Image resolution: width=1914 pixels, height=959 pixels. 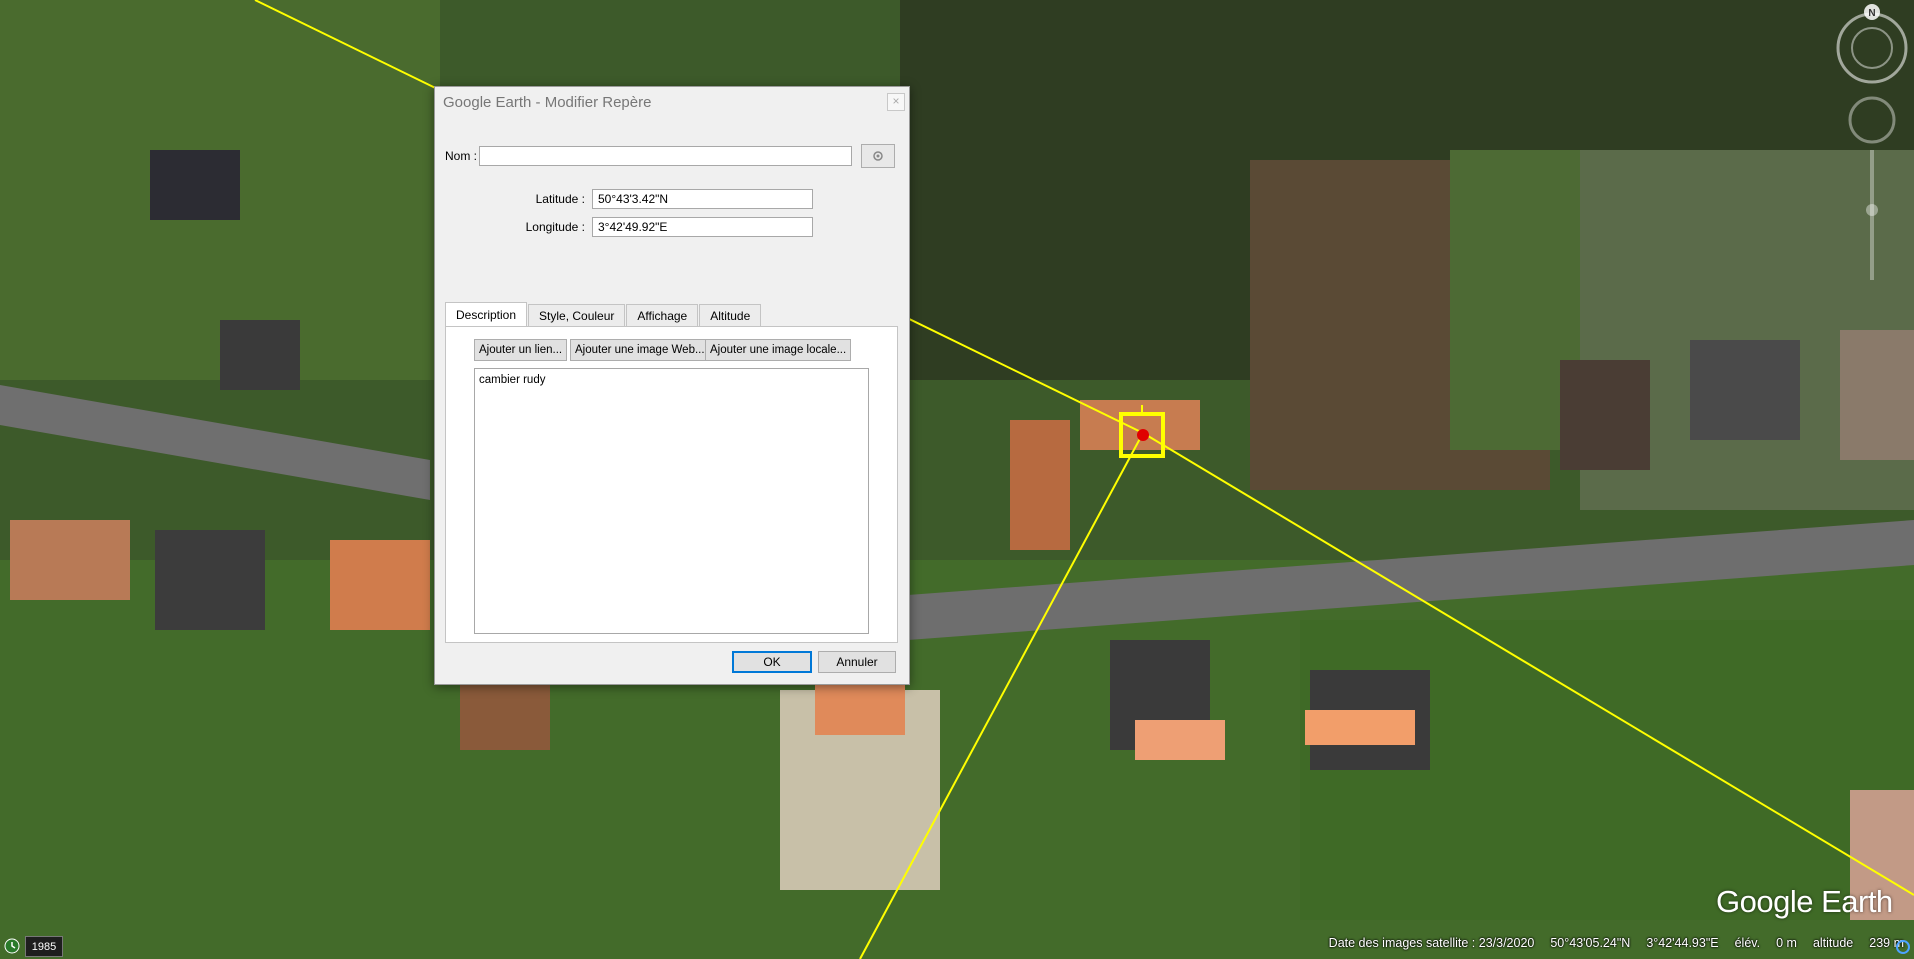 I want to click on elevation-value: 0 m, so click(x=1786, y=943).